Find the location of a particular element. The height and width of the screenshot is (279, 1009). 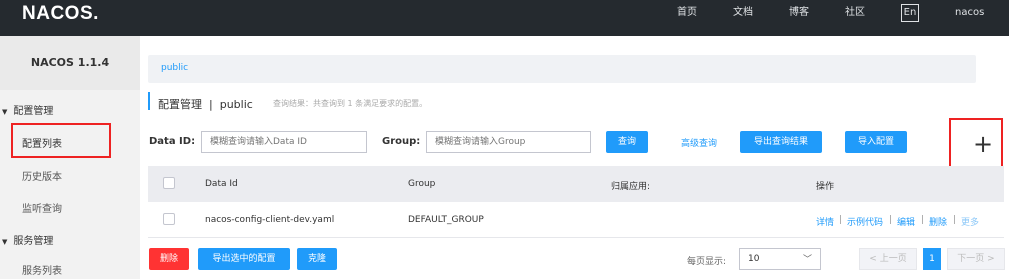

current-page-button: 1 is located at coordinates (932, 259).